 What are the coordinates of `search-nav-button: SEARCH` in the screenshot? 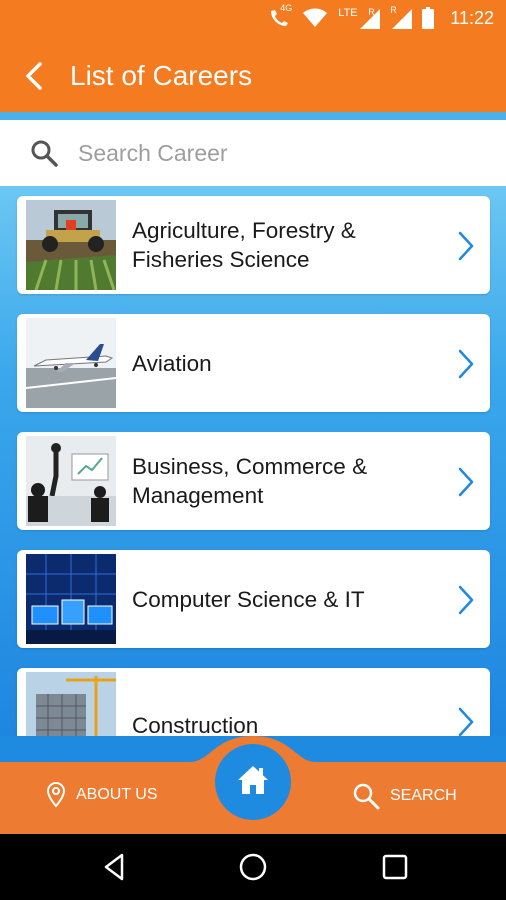 It's located at (404, 796).